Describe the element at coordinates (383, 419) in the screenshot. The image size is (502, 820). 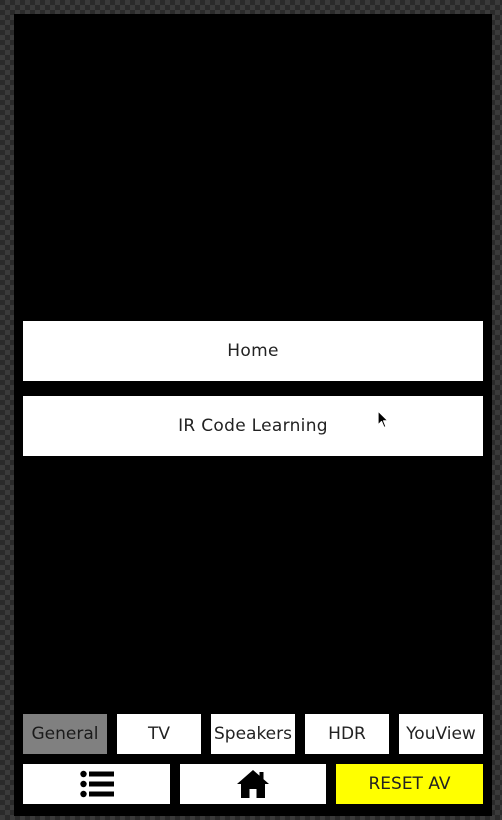
I see `mouse-pointer-icon` at that location.